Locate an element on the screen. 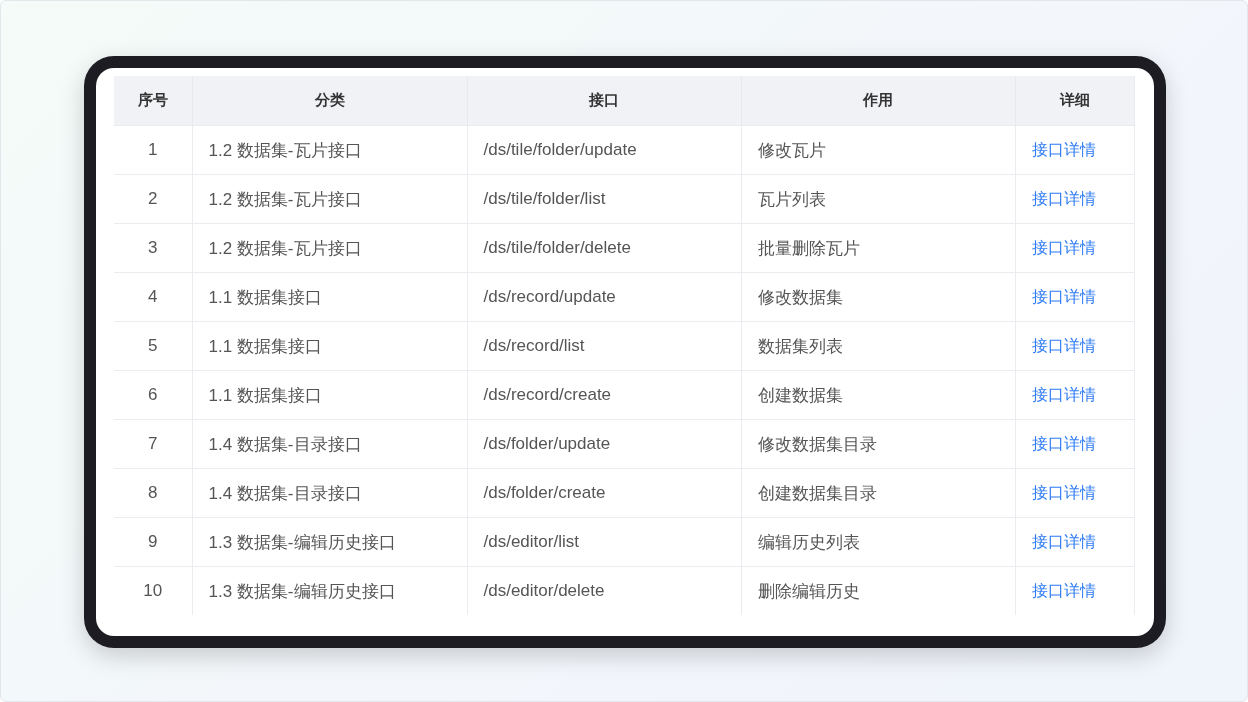 The height and width of the screenshot is (702, 1248). column-header: 分类 is located at coordinates (329, 101).